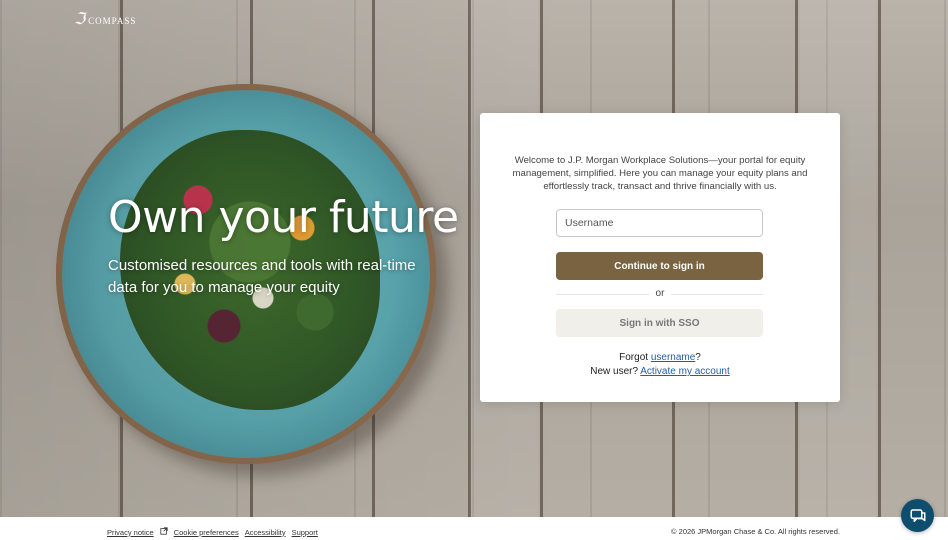  I want to click on privacy-notice-link: Privacy notice, so click(130, 532).